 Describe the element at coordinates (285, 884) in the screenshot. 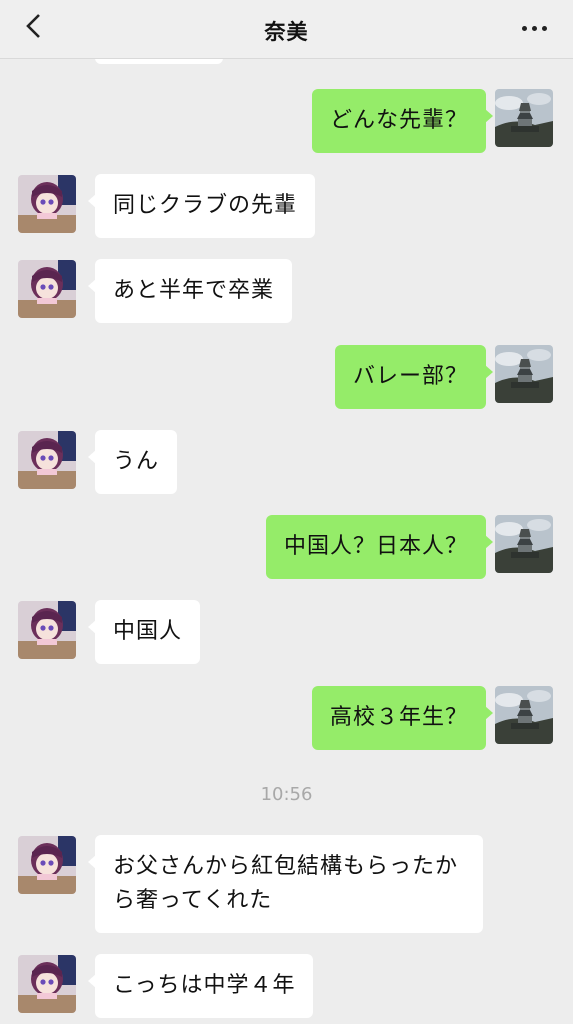

I see `message-bubble-incoming: お父さんから紅包結構もらったから奢ってくれた` at that location.